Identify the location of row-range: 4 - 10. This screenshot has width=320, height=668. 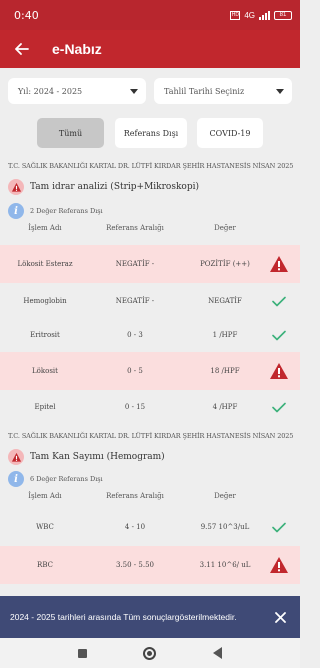
(135, 527).